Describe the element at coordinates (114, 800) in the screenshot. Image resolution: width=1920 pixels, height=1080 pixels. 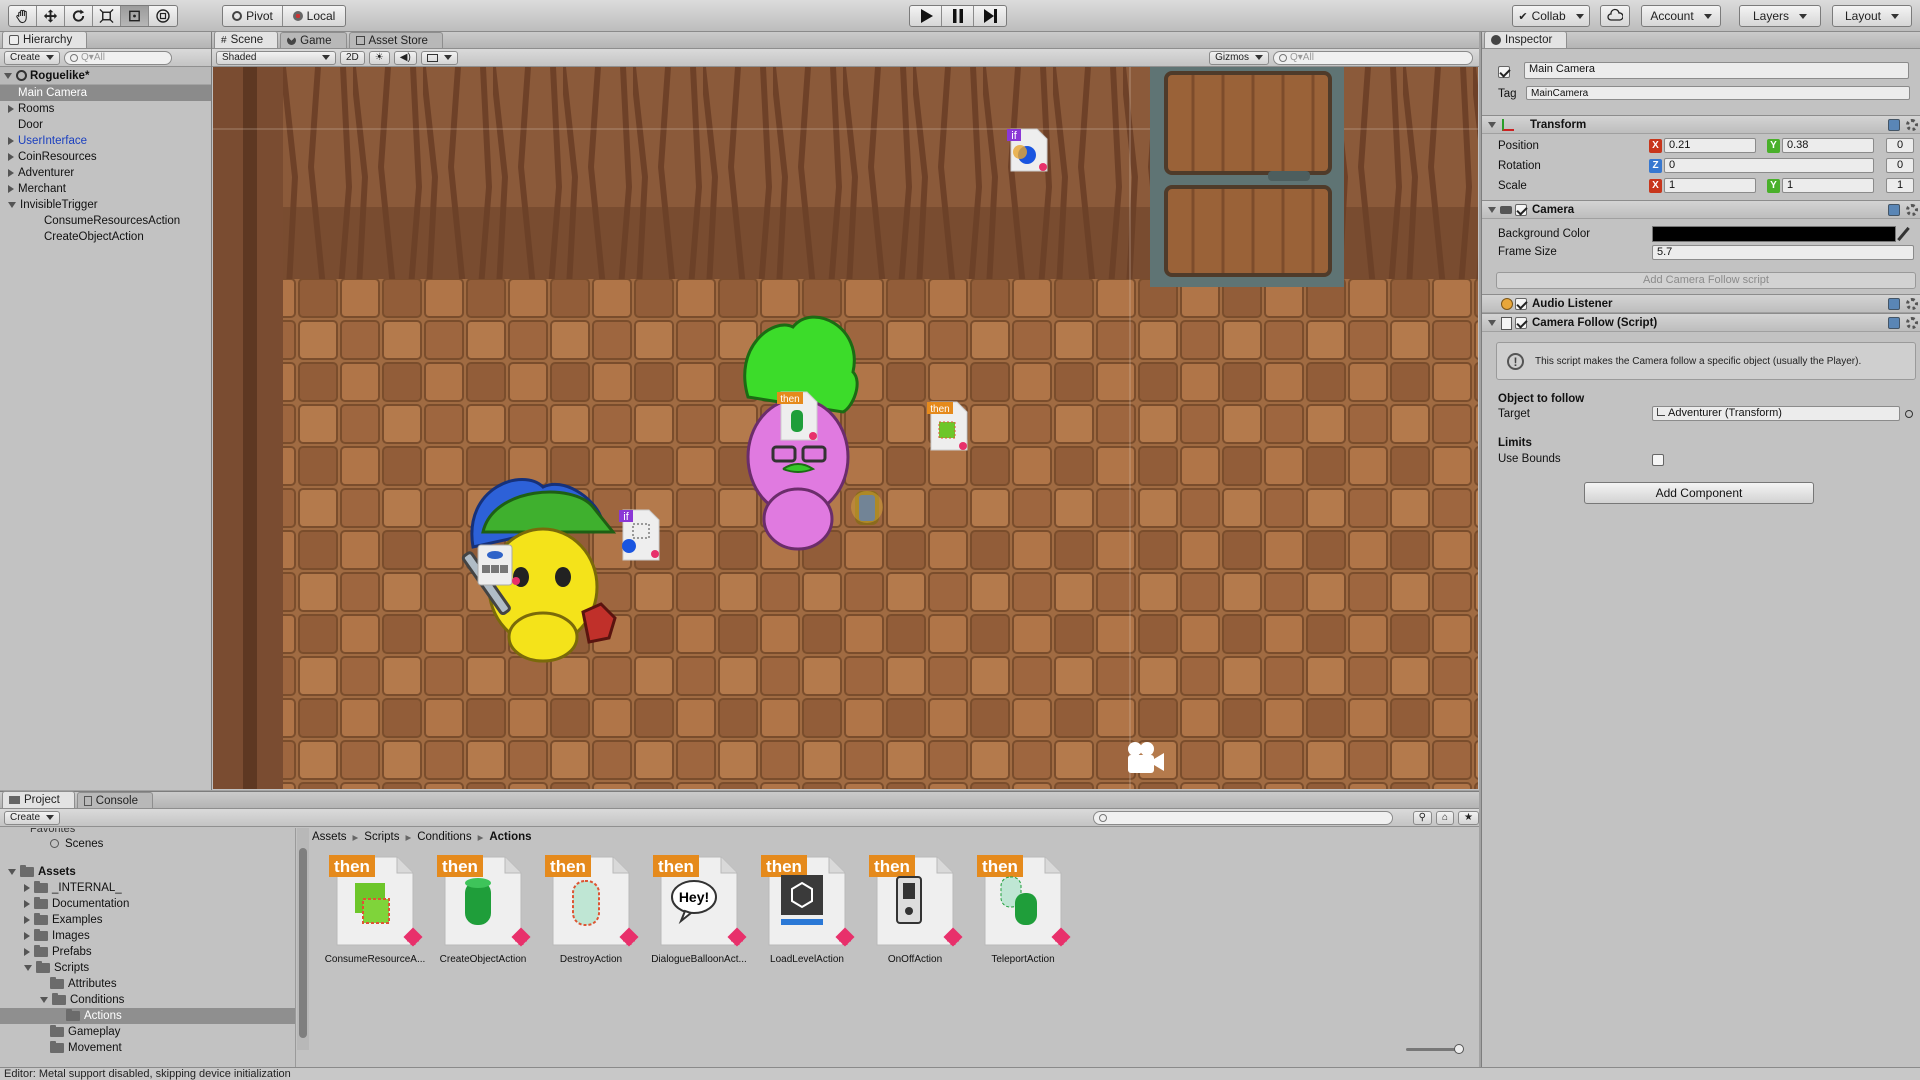
I see `tab-console: Console` at that location.